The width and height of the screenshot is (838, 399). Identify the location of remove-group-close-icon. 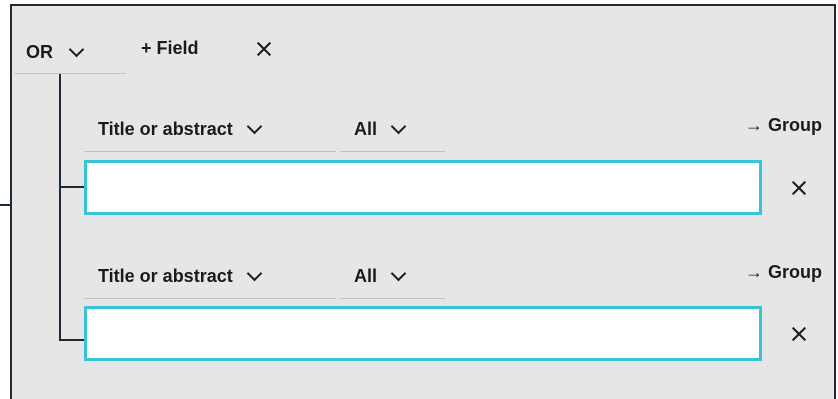
(264, 49).